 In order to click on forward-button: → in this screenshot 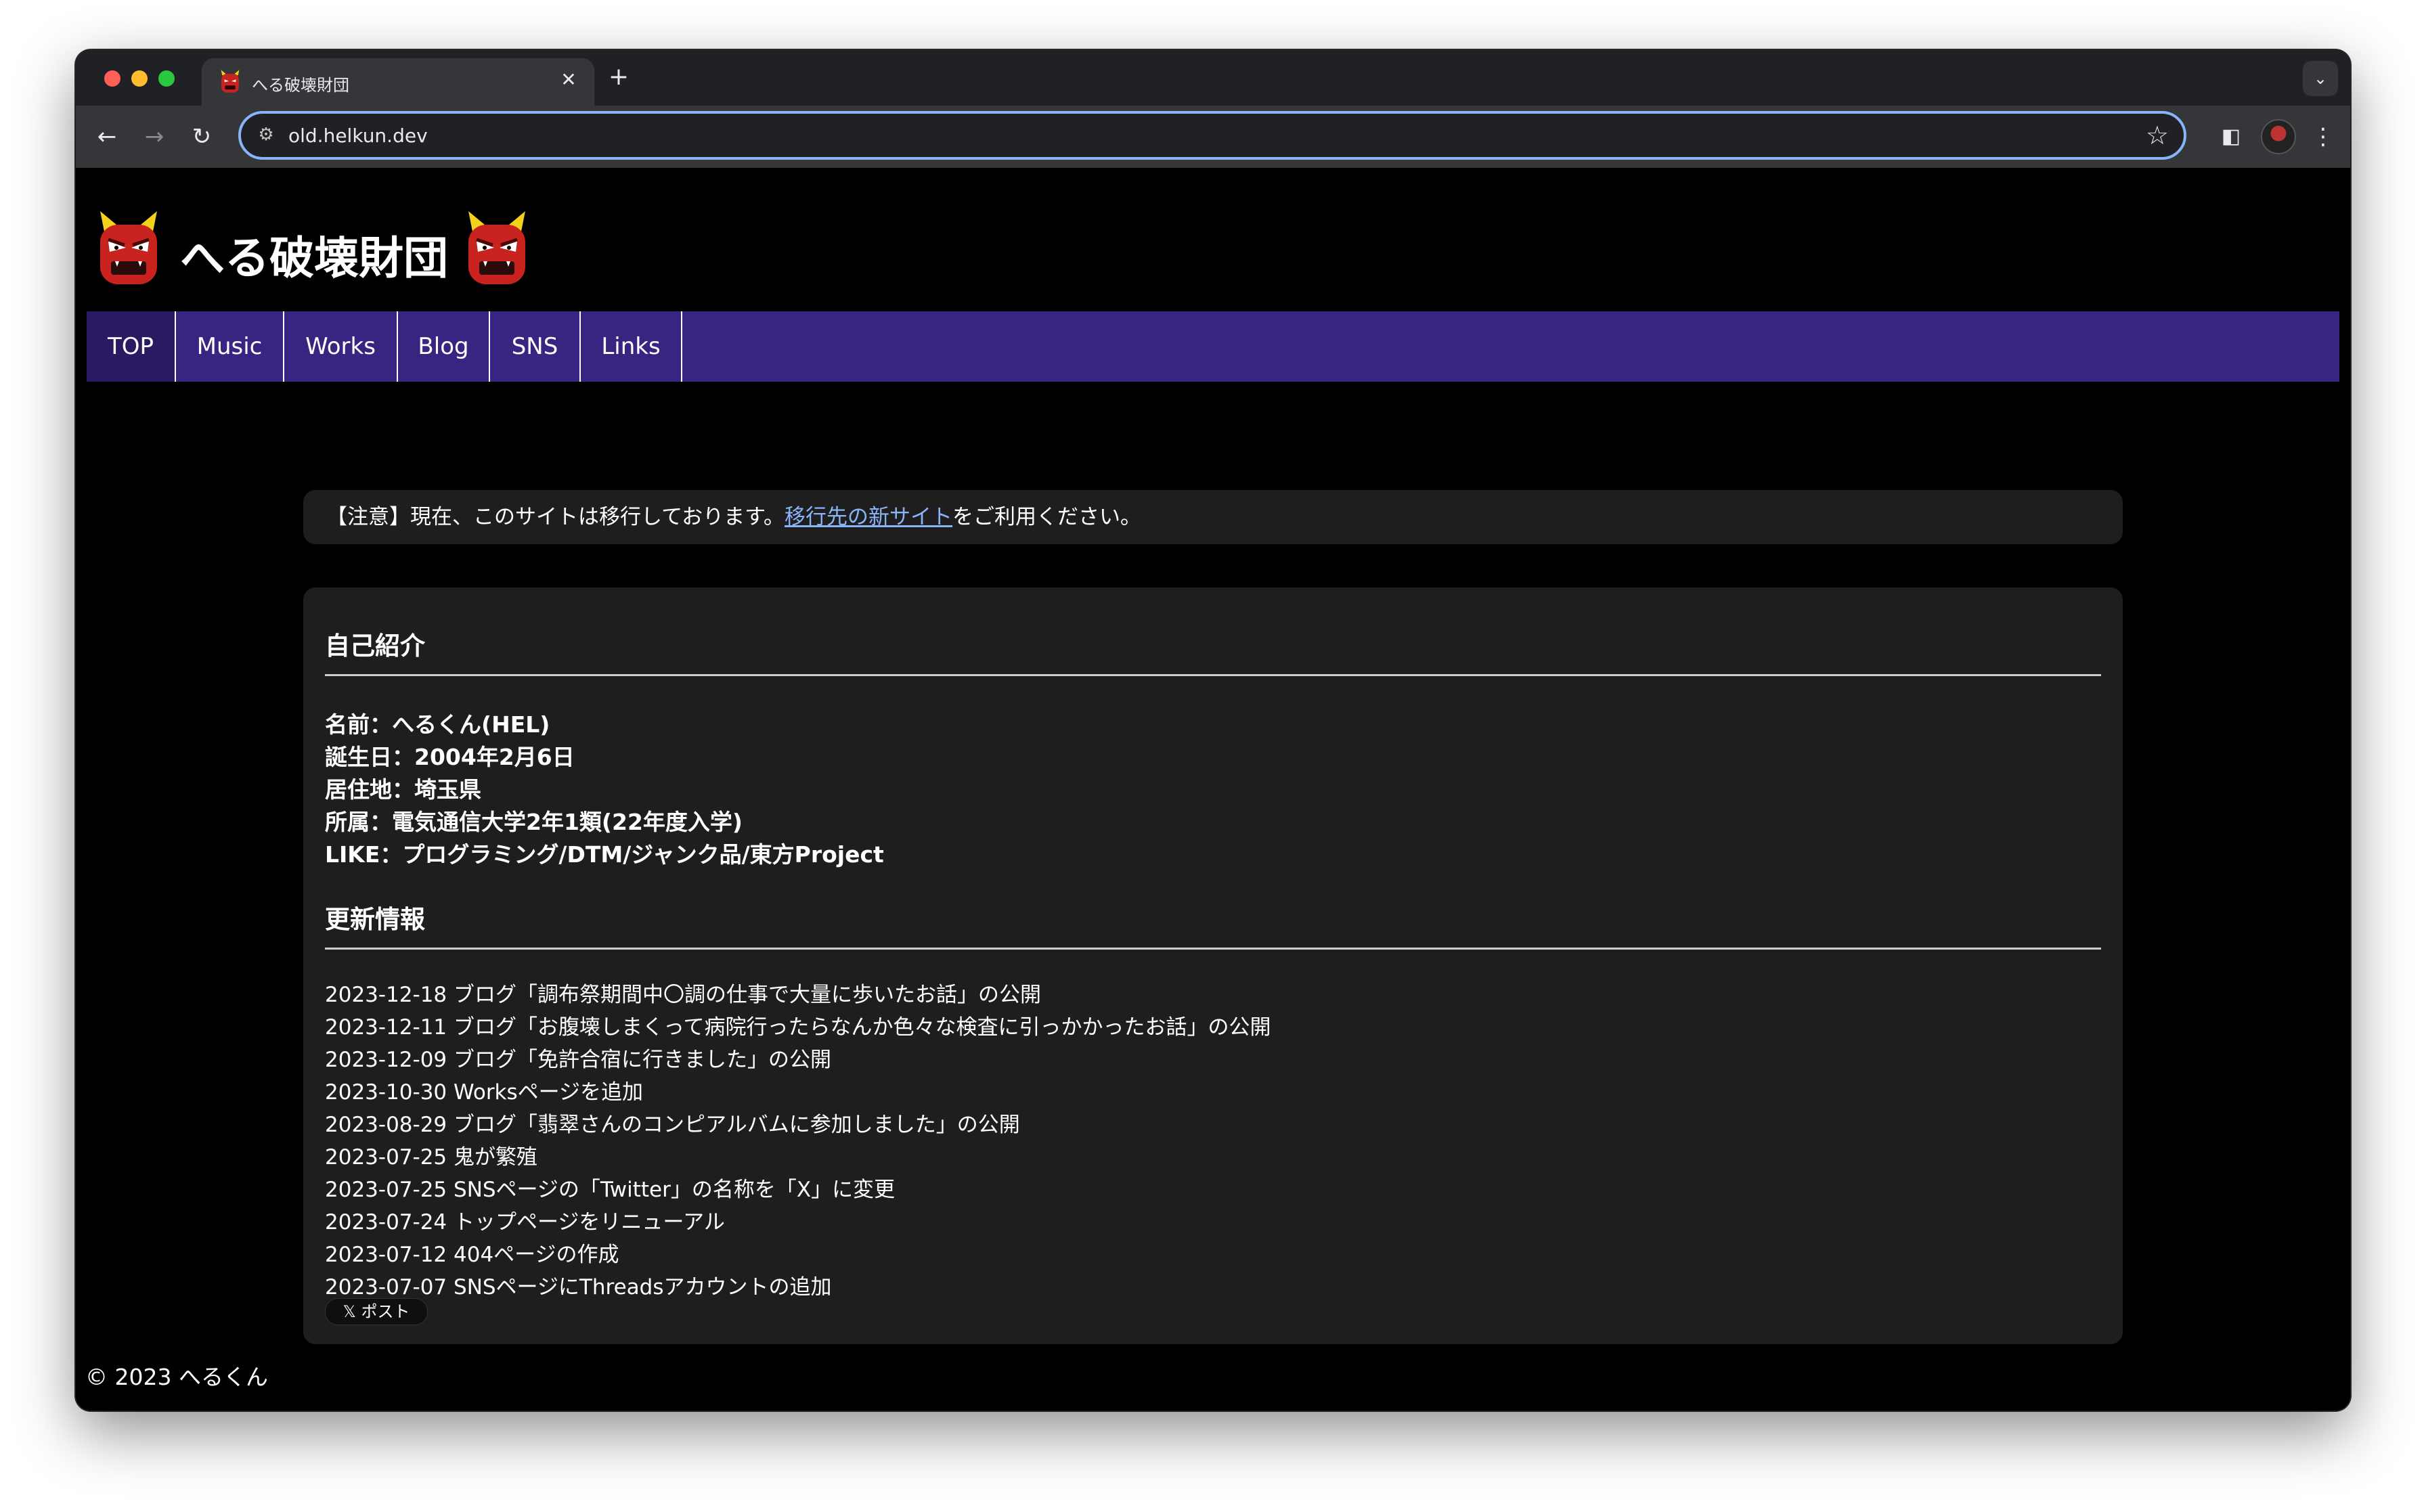, I will do `click(154, 136)`.